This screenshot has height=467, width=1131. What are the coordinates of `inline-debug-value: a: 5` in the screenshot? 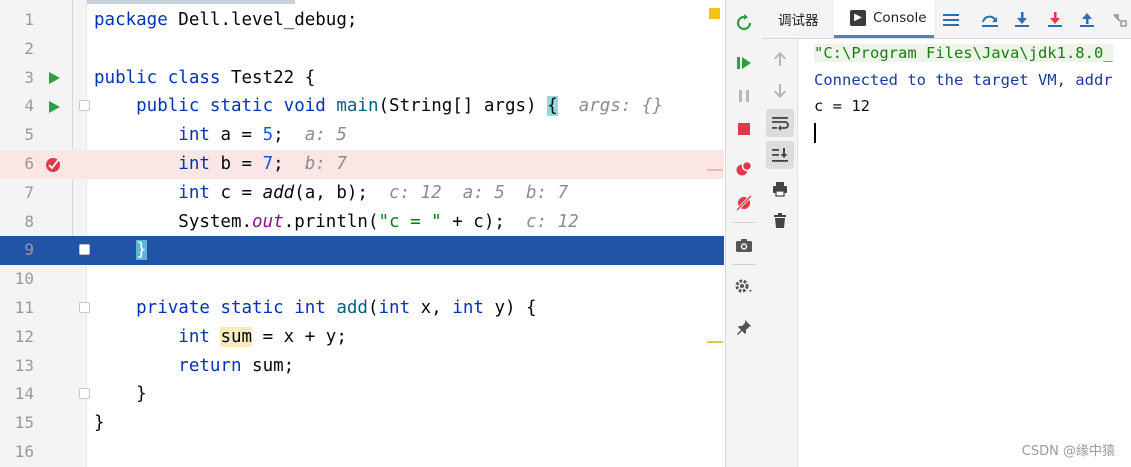 It's located at (325, 135).